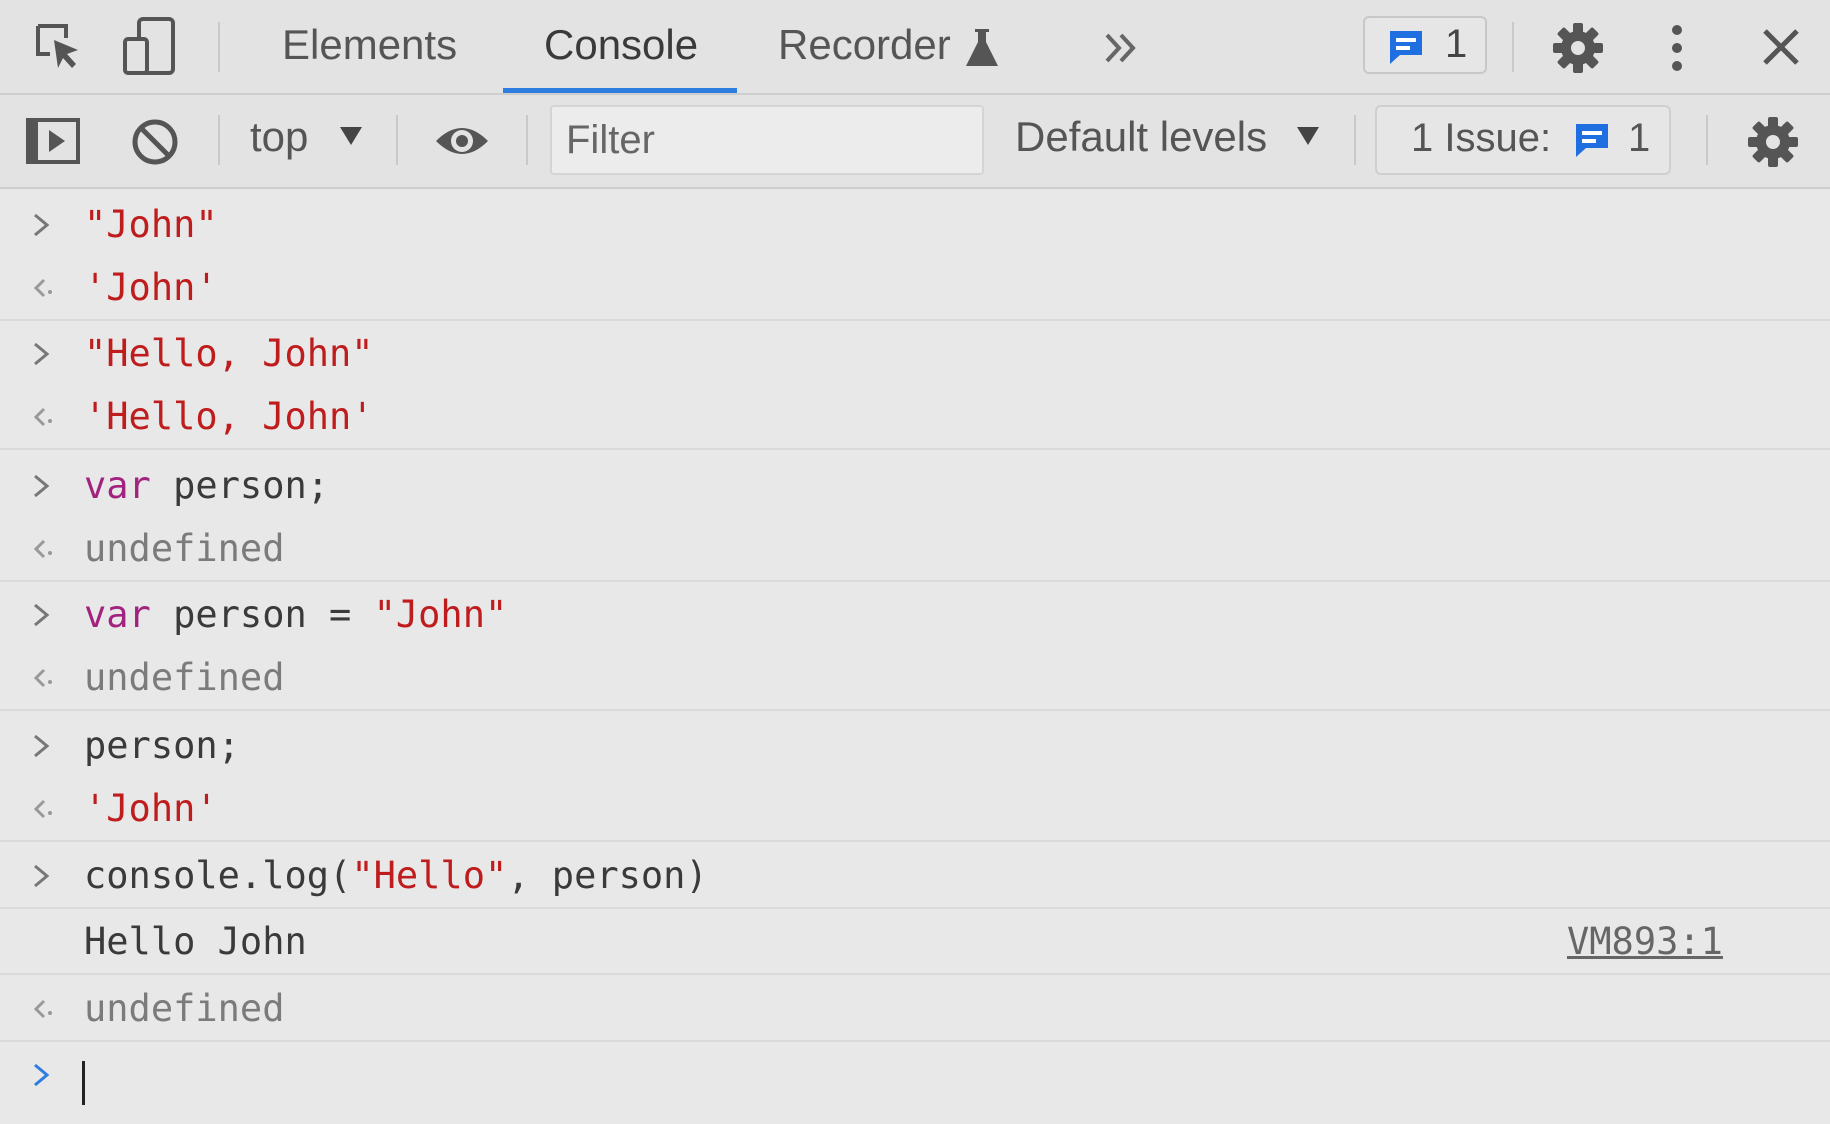 This screenshot has width=1830, height=1124. I want to click on prompt-chevron-icon, so click(42, 1075).